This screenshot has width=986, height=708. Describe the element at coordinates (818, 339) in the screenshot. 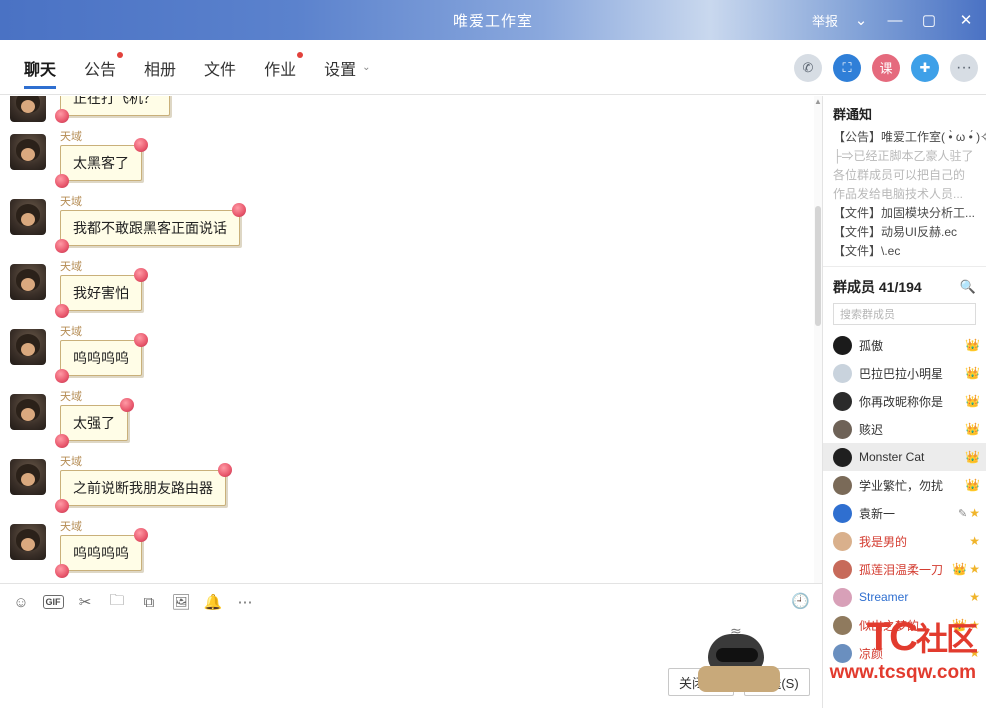

I see `chat-scrollbar: ▲` at that location.